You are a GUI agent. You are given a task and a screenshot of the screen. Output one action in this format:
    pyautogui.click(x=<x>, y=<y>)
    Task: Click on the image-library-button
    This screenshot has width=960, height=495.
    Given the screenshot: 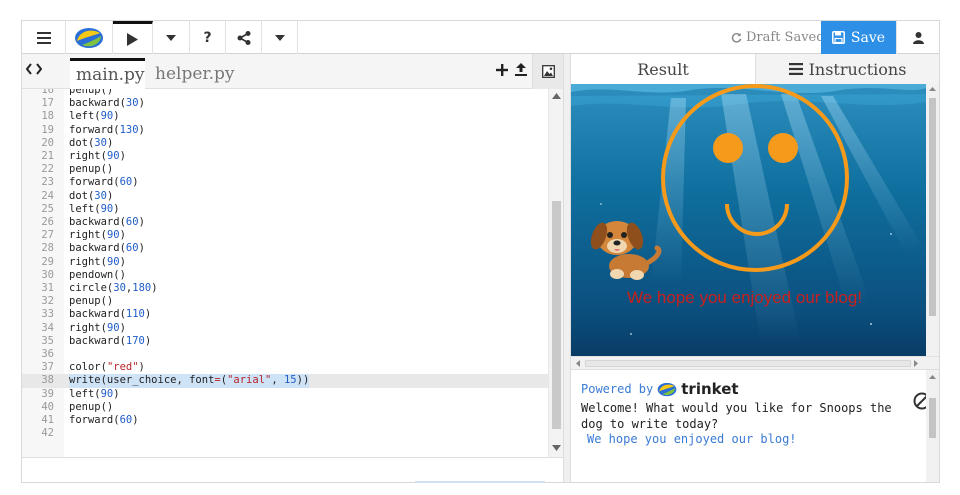 What is the action you would take?
    pyautogui.click(x=547, y=71)
    